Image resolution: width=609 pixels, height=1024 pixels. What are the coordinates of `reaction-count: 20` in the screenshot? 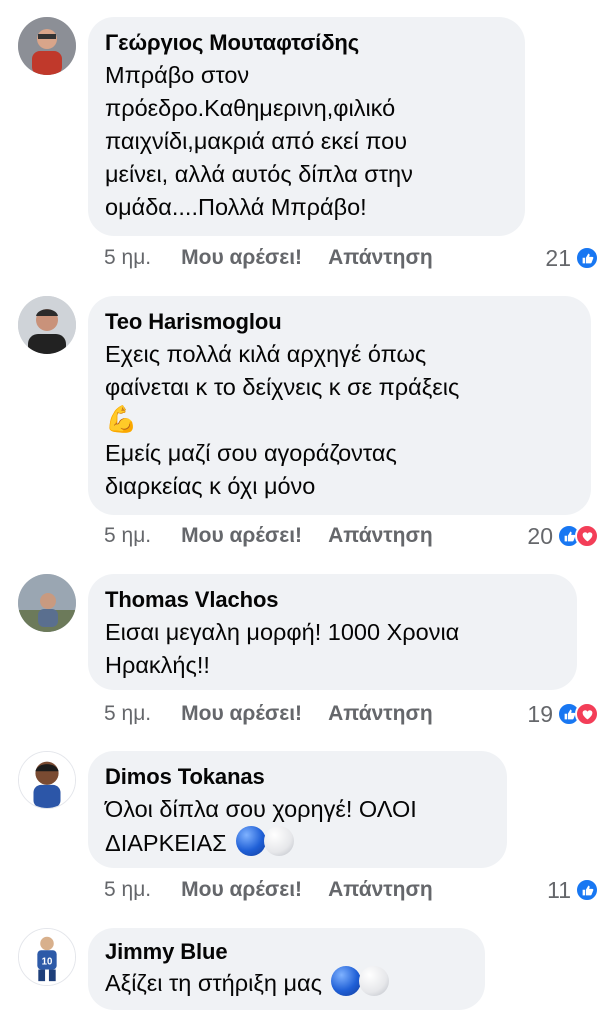 It's located at (540, 535).